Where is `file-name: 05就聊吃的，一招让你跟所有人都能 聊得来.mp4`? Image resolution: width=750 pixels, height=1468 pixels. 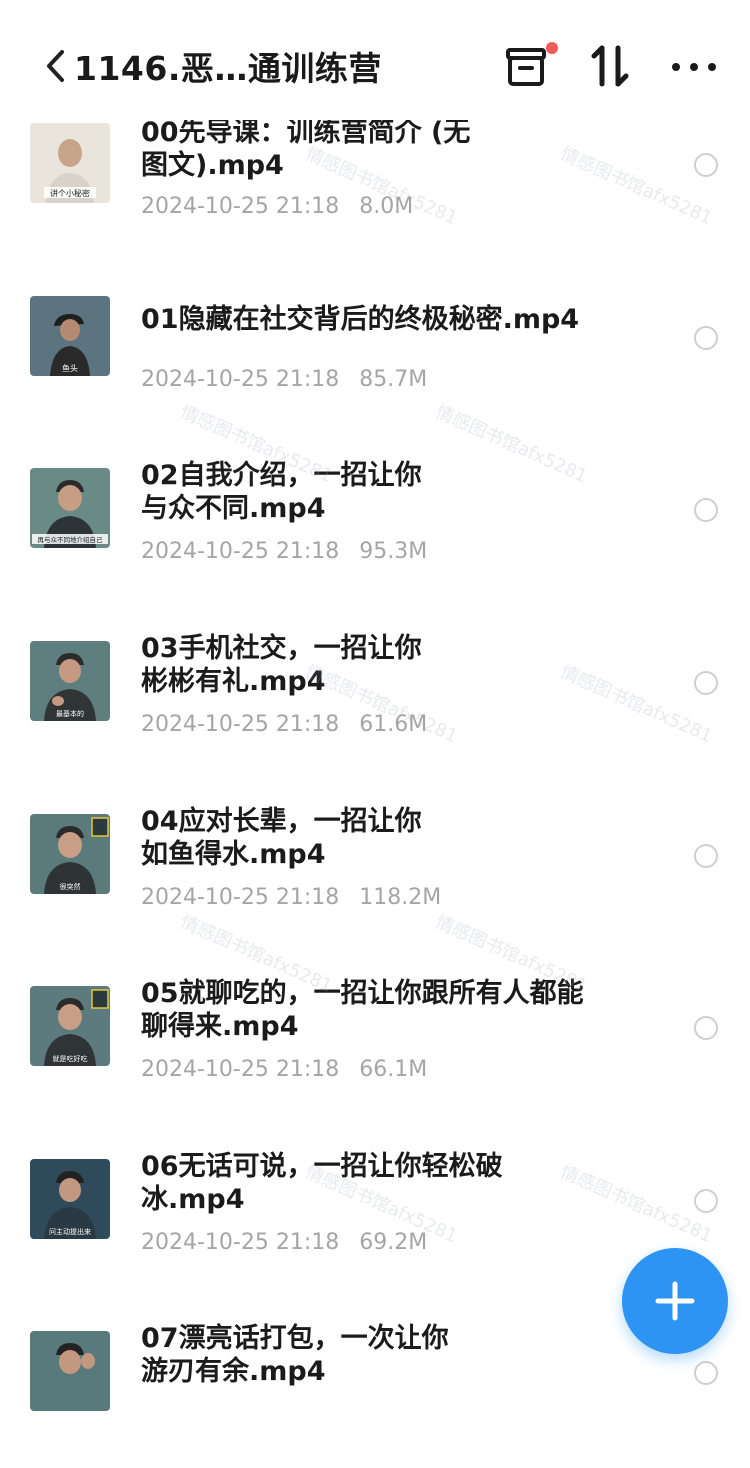
file-name: 05就聊吃的，一招让你跟所有人都能 聊得来.mp4 is located at coordinates (362, 1010).